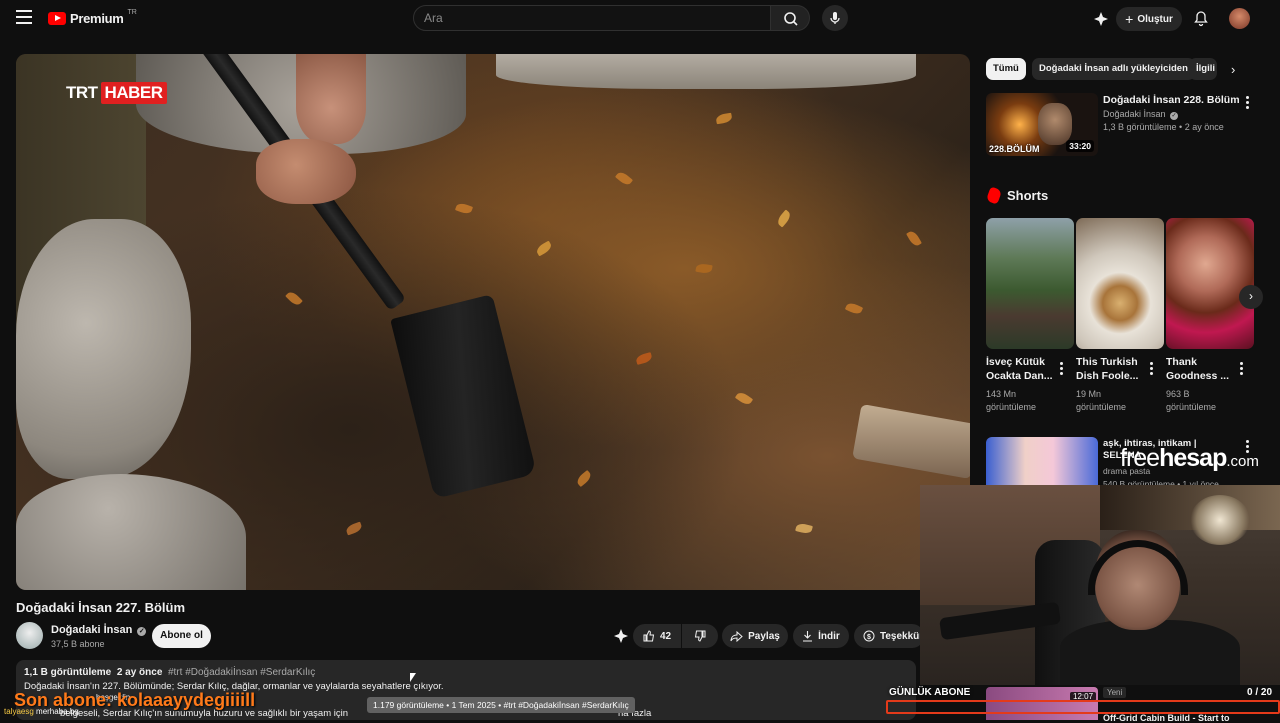 This screenshot has height=723, width=1280. I want to click on subscriber-count: 37,5 B abone, so click(78, 644).